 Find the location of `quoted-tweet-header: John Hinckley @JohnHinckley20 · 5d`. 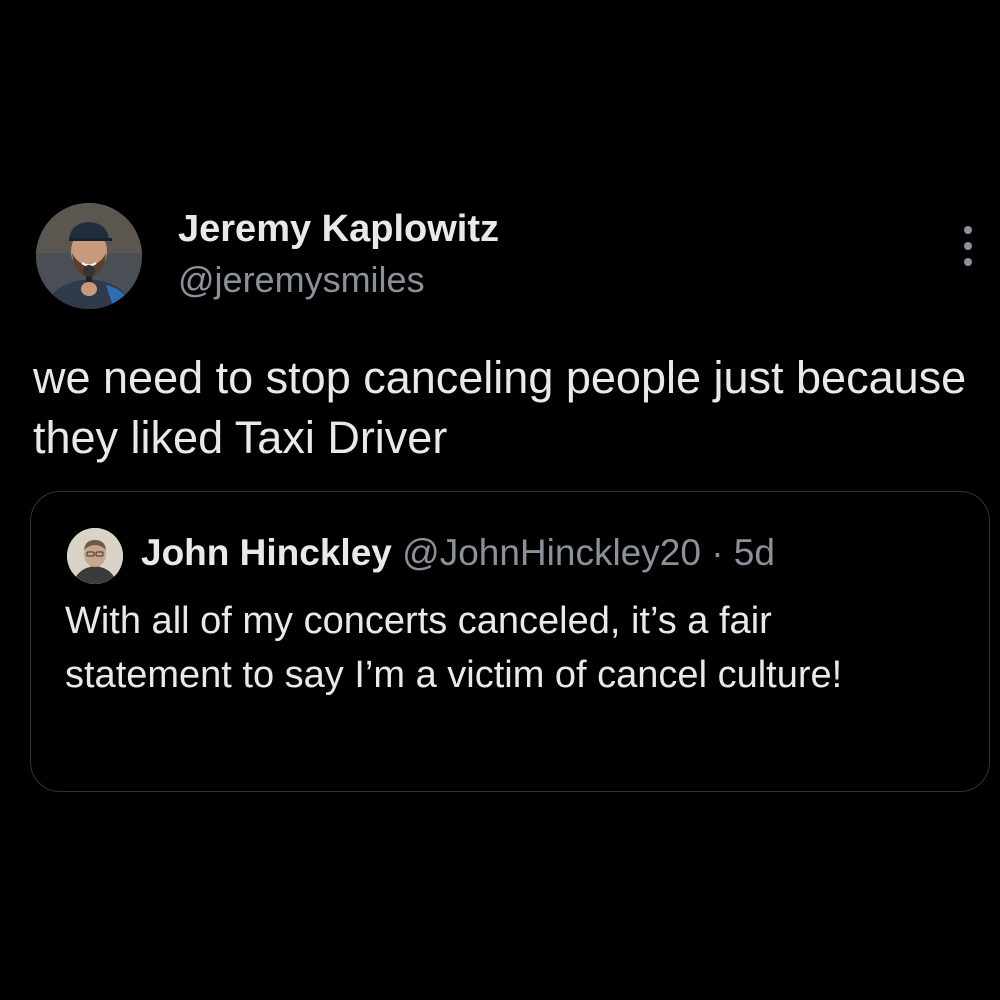

quoted-tweet-header: John Hinckley @JohnHinckley20 · 5d is located at coordinates (458, 553).